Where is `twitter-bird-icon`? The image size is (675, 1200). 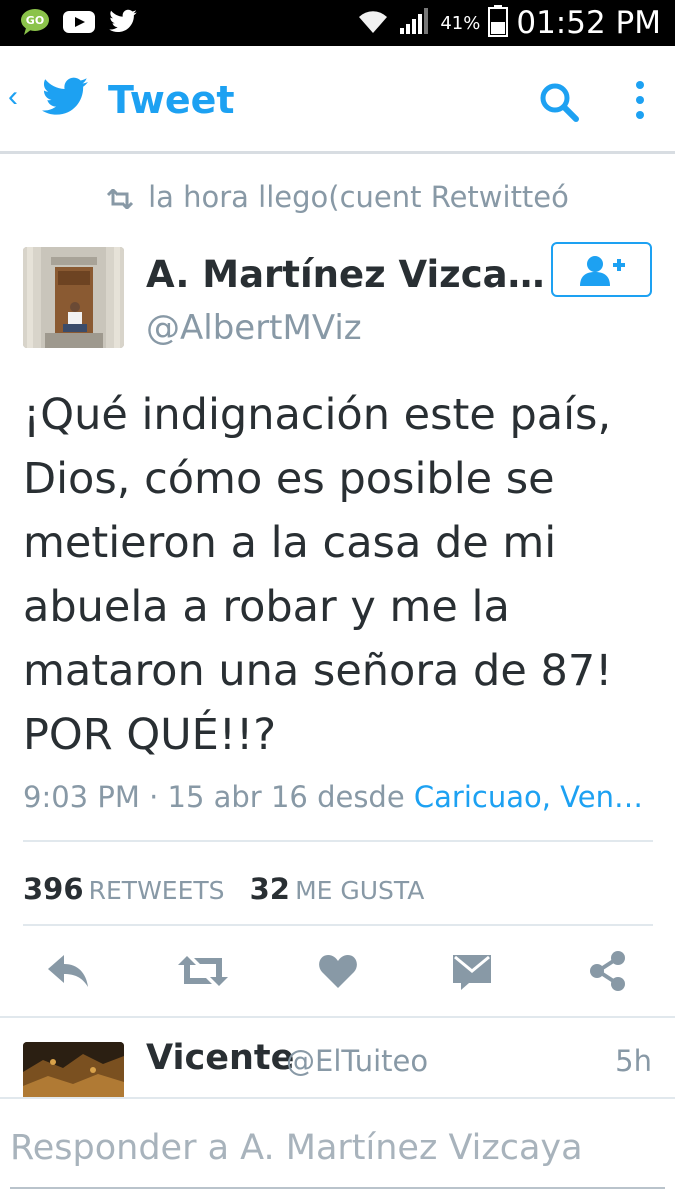
twitter-bird-icon is located at coordinates (65, 100).